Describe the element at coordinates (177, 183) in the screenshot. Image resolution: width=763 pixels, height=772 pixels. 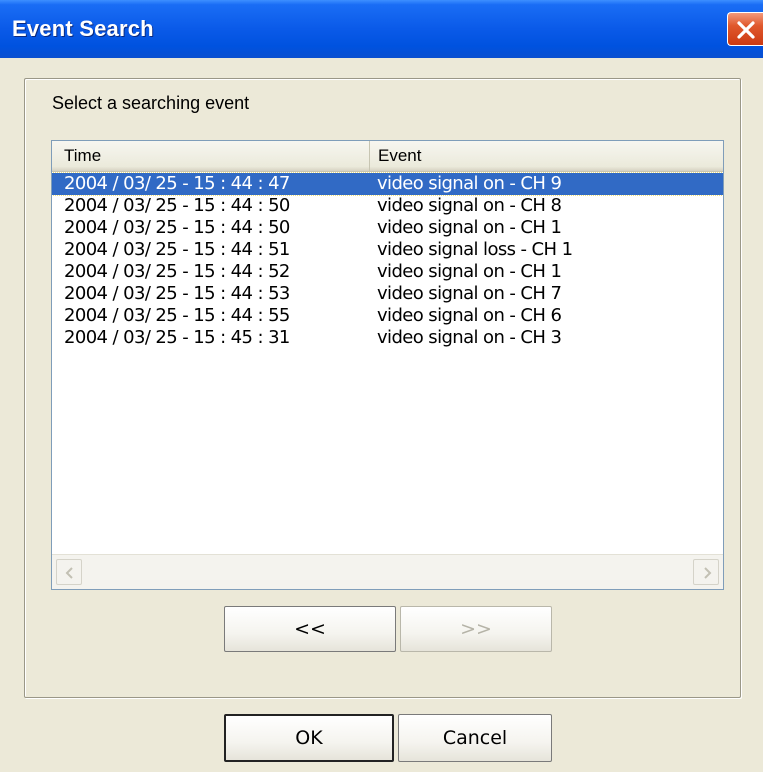
I see `event-time-cell: 2004 / 03/ 25 - 15 : 44 : 47` at that location.